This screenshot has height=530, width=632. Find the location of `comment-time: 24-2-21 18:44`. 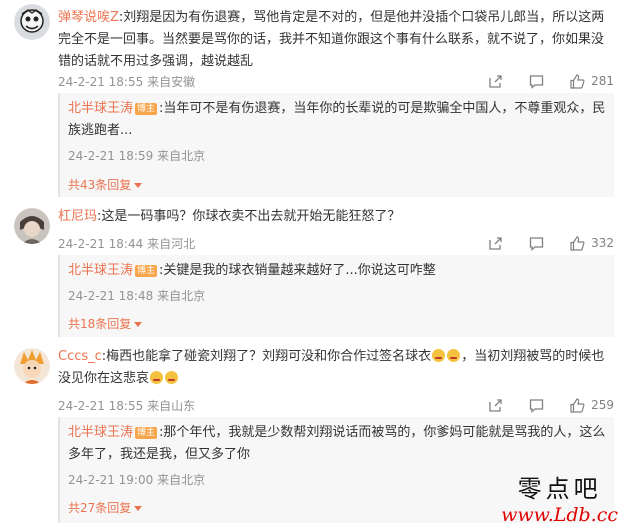

comment-time: 24-2-21 18:44 is located at coordinates (101, 244).